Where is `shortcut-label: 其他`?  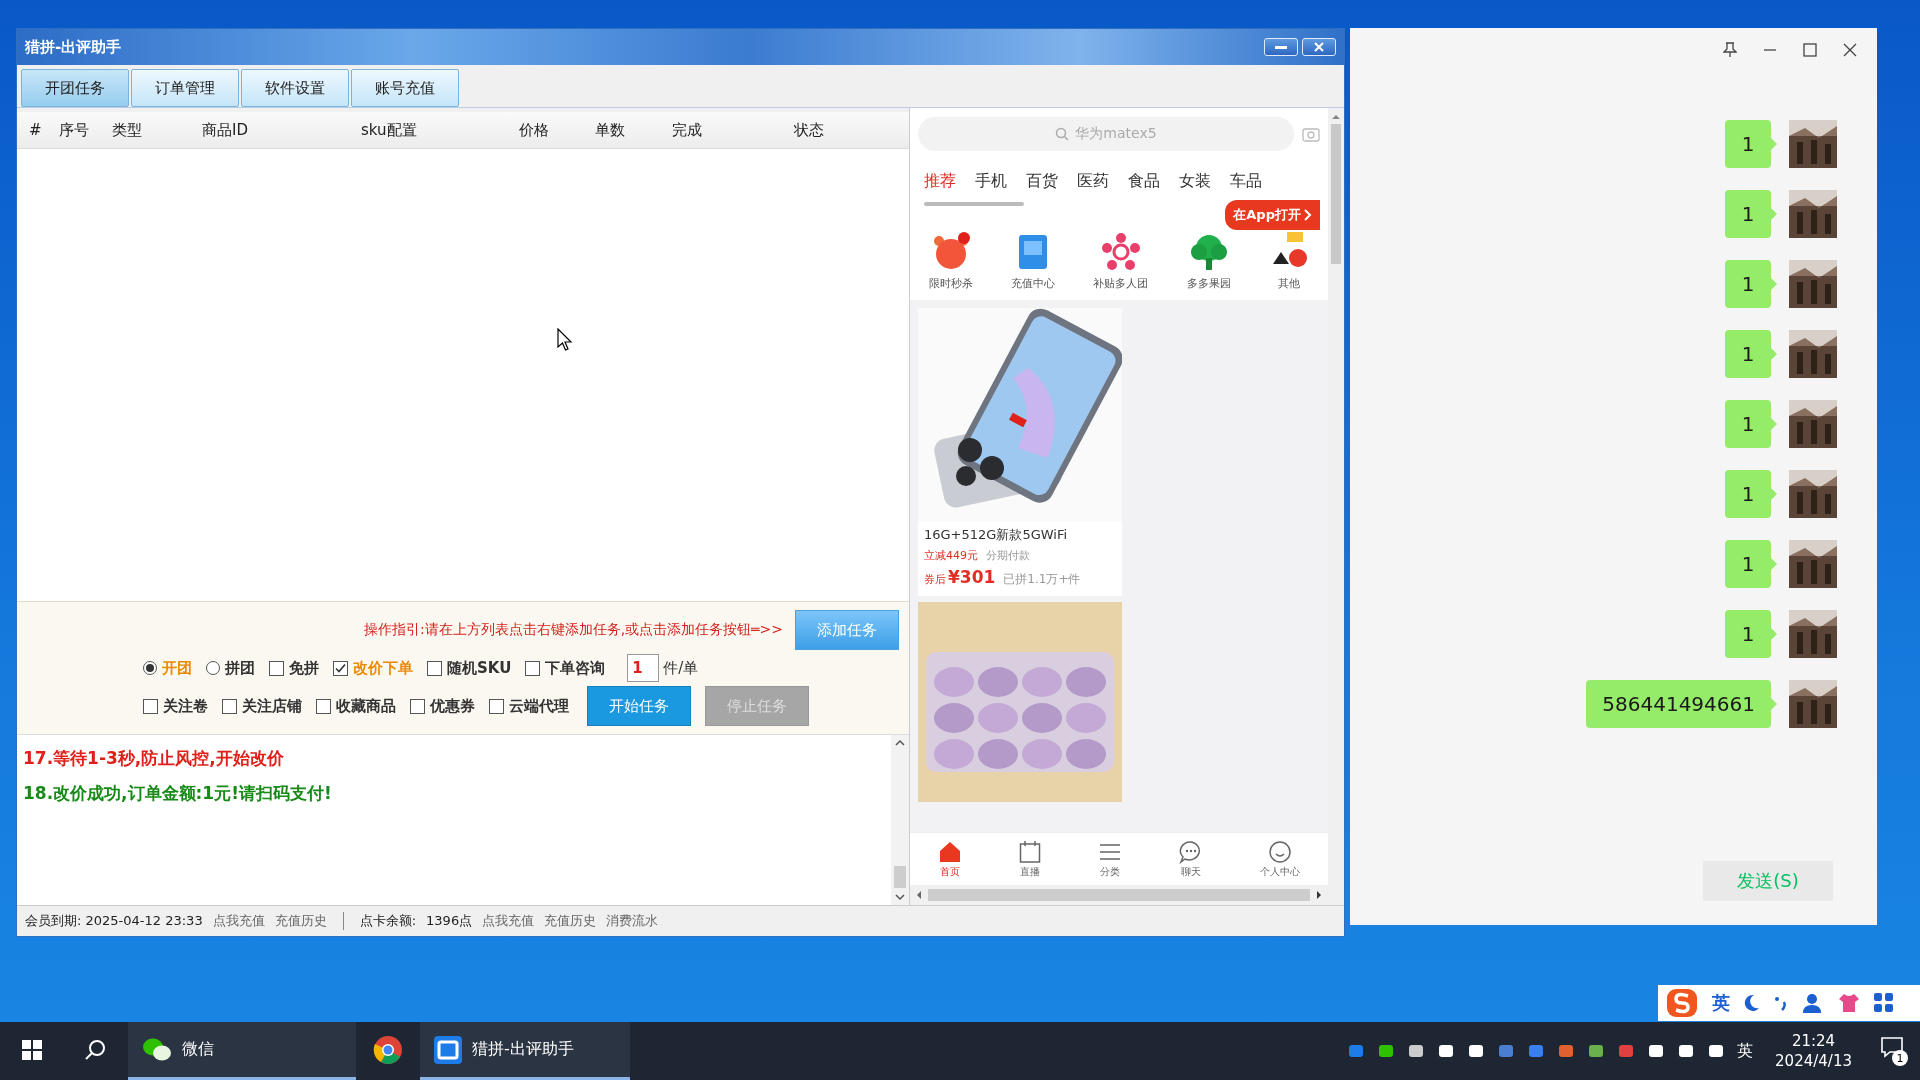 shortcut-label: 其他 is located at coordinates (1288, 283).